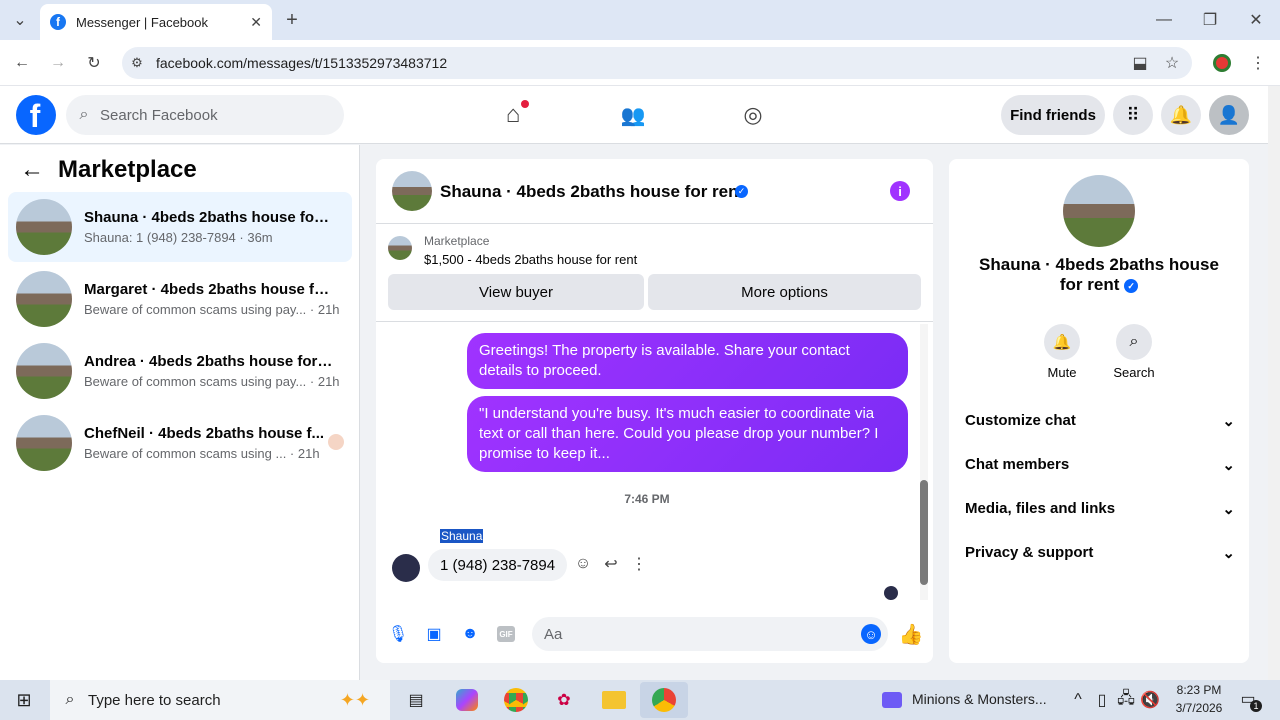 This screenshot has height=720, width=1280. Describe the element at coordinates (355, 700) in the screenshot. I see `search-highlight-icon: ✦✦` at that location.